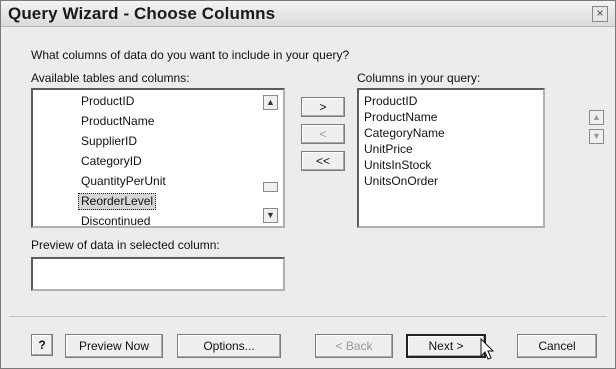  Describe the element at coordinates (404, 133) in the screenshot. I see `query-column-item: CategoryName` at that location.